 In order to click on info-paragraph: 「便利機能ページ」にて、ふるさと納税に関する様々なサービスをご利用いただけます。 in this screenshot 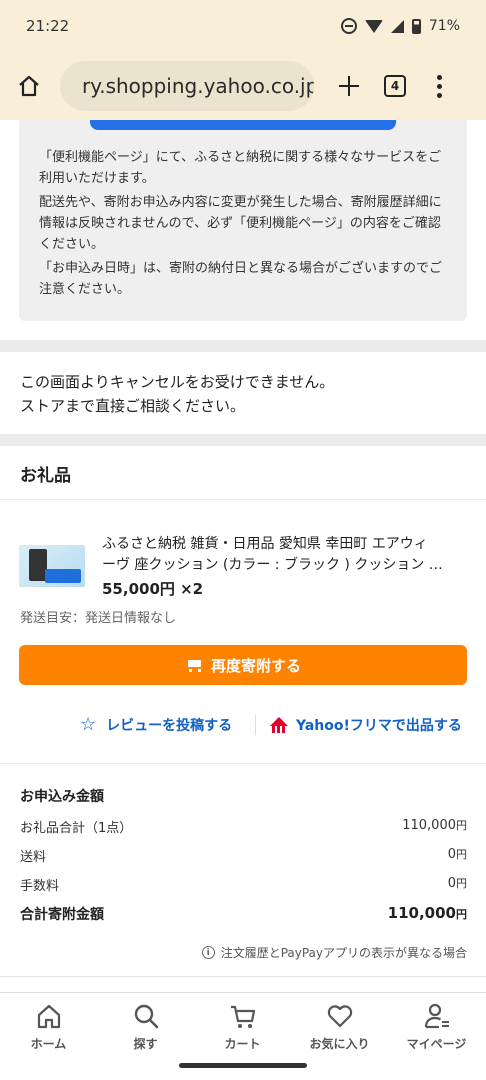, I will do `click(240, 168)`.